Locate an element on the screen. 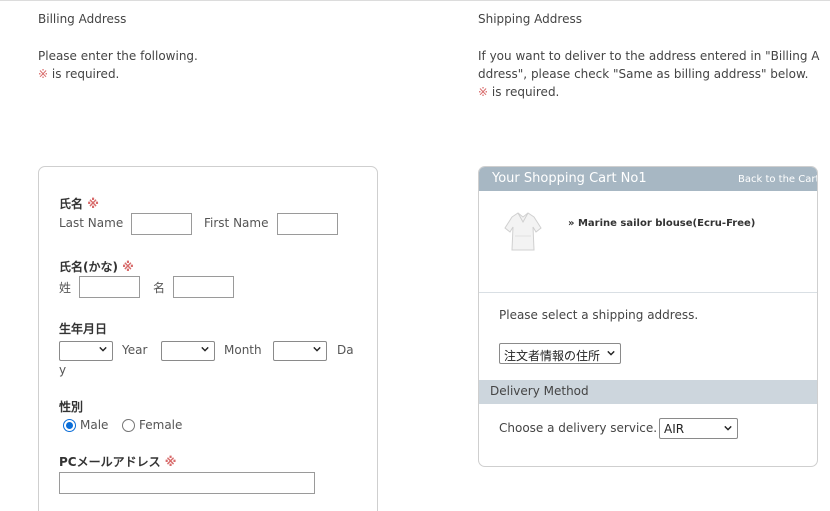 This screenshot has width=830, height=511. mei-input is located at coordinates (203, 287).